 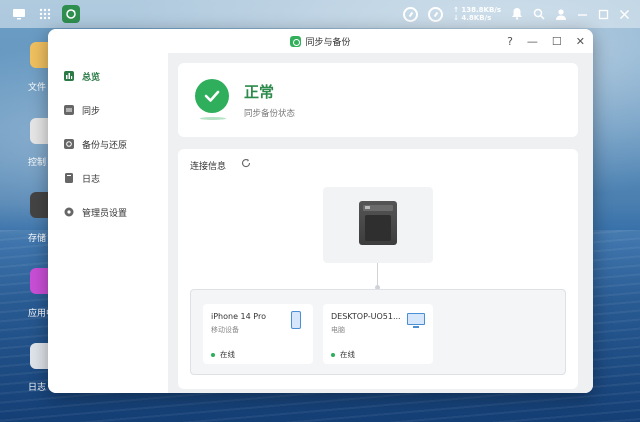 I want to click on check-shadow, so click(x=213, y=118).